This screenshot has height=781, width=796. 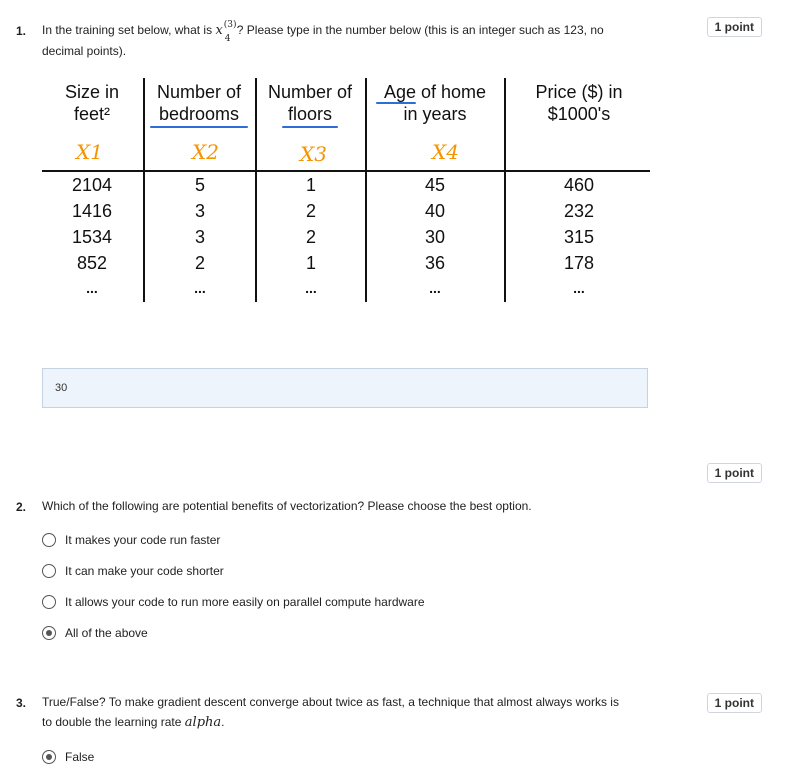 I want to click on question-1-answer-input, so click(x=335, y=388).